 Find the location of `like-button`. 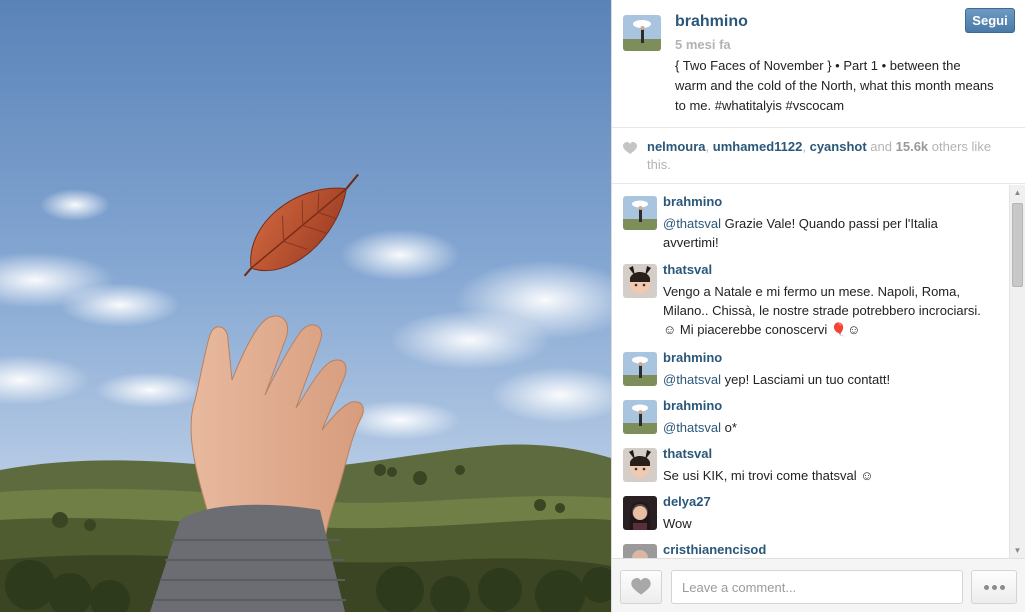

like-button is located at coordinates (641, 587).